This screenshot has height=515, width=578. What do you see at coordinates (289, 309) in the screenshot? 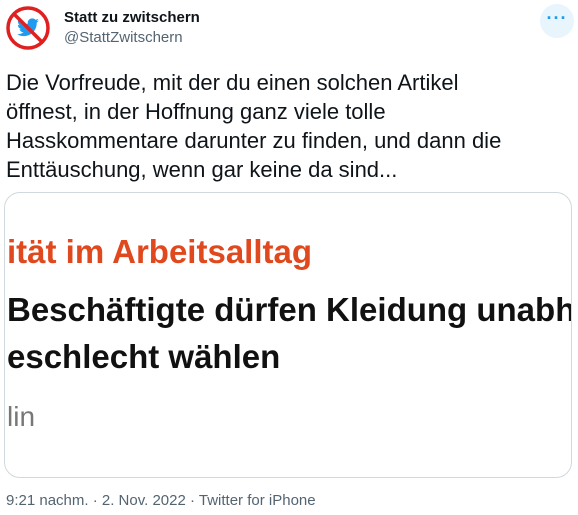
I see `card-headline-line1: Beschäftigte dürfen Kleidung unabh` at bounding box center [289, 309].